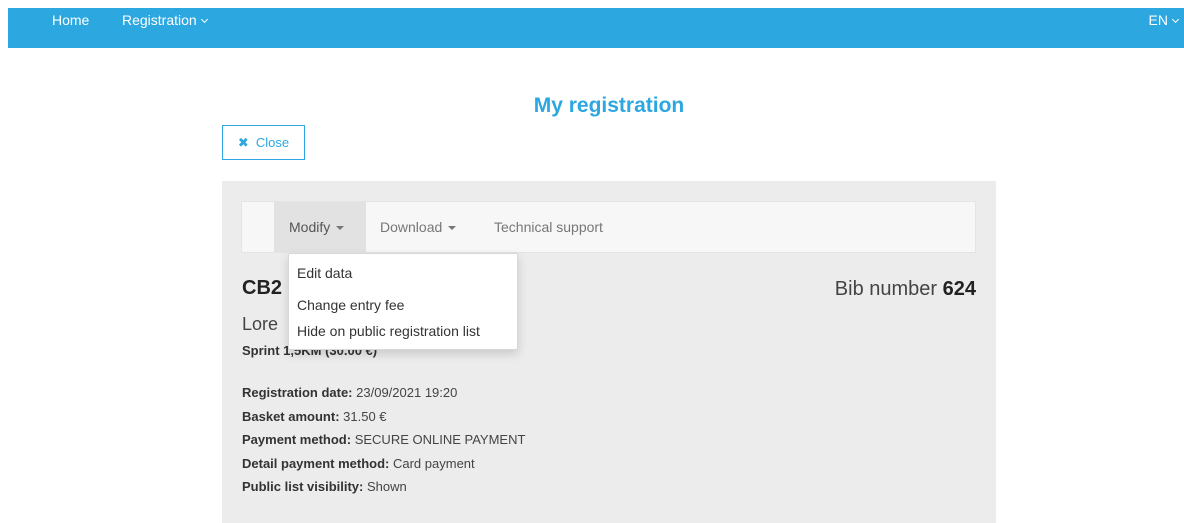 The image size is (1184, 523). Describe the element at coordinates (297, 392) in the screenshot. I see `detail-label: Registration date:` at that location.